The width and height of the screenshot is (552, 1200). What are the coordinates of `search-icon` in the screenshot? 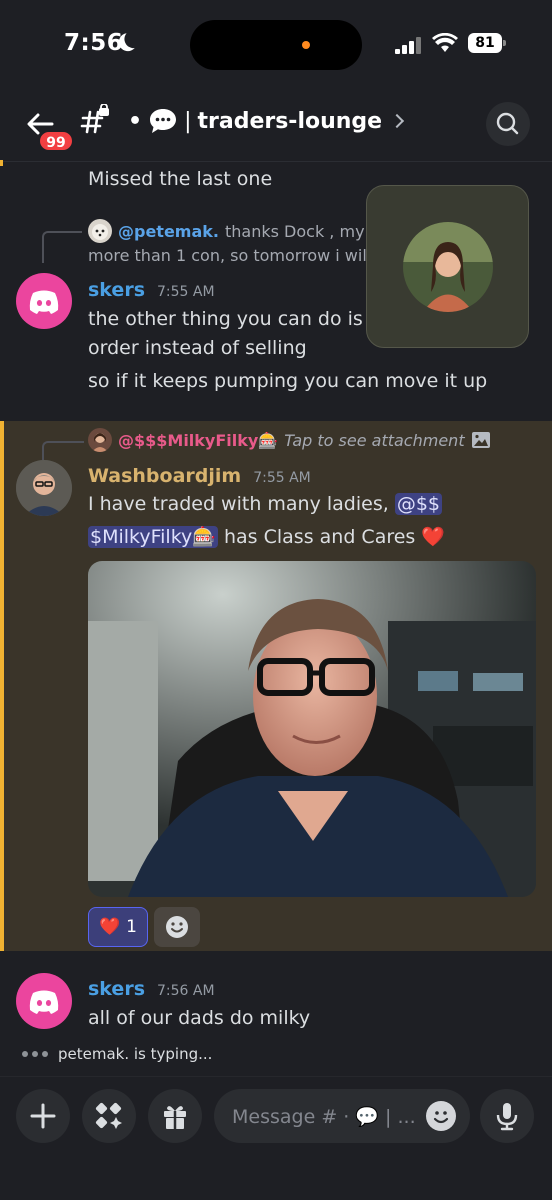 It's located at (507, 123).